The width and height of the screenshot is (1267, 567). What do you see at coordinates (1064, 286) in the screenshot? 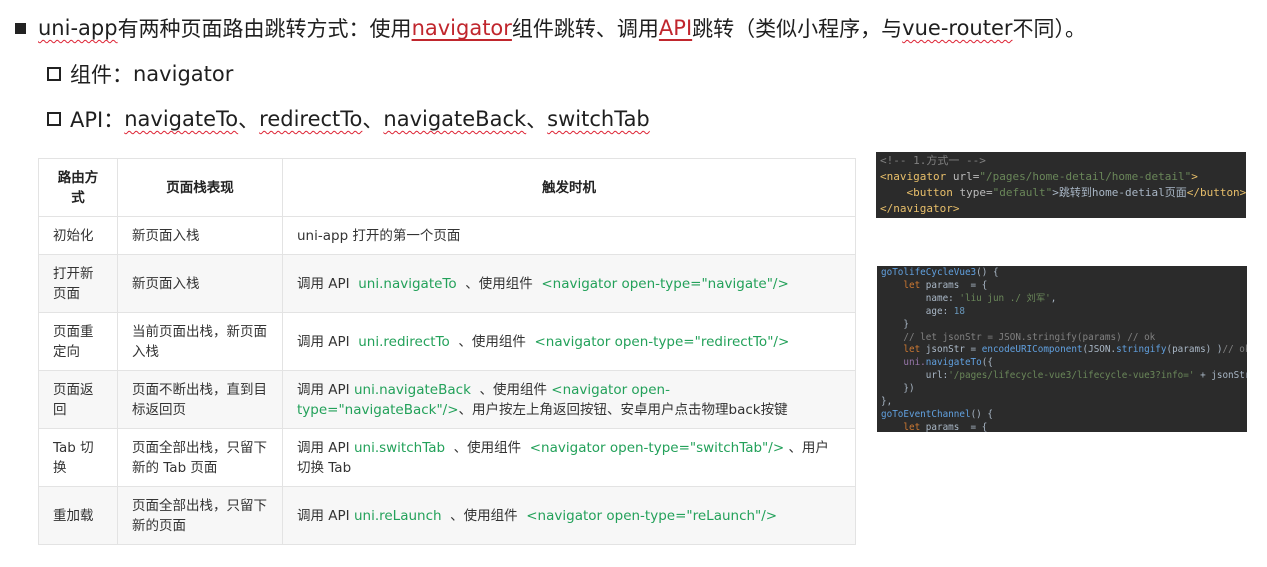
I see `code-line: let params = {` at bounding box center [1064, 286].